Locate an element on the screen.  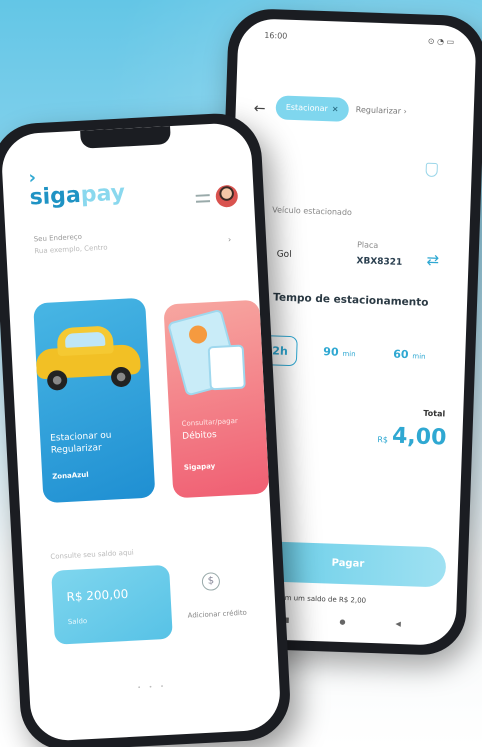
status-bar: 16:00 ⊙ ◔ ▭ is located at coordinates (359, 41).